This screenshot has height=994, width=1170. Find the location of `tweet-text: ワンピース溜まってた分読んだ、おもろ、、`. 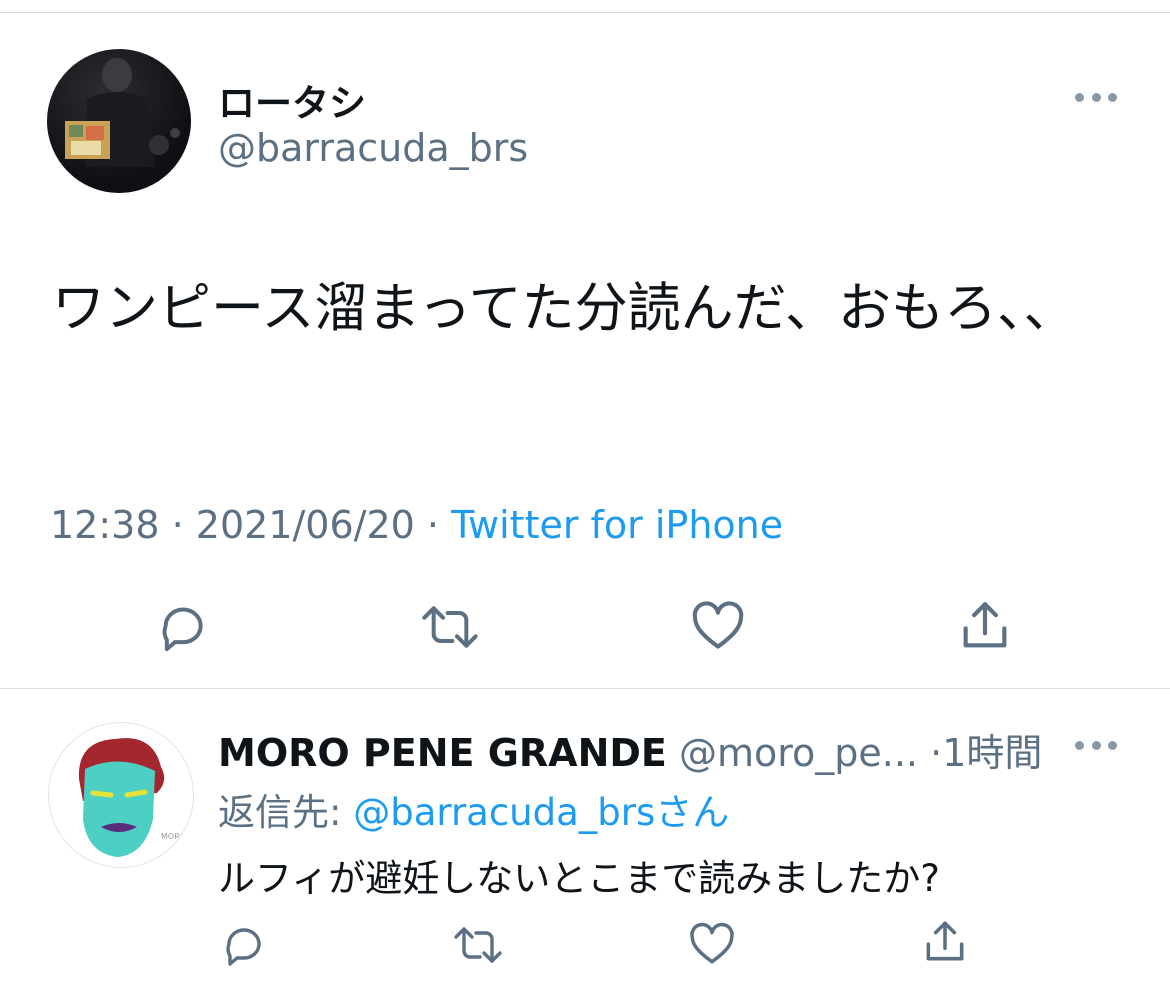

tweet-text: ワンピース溜まってた分読んだ、おもろ、、 is located at coordinates (564, 308).